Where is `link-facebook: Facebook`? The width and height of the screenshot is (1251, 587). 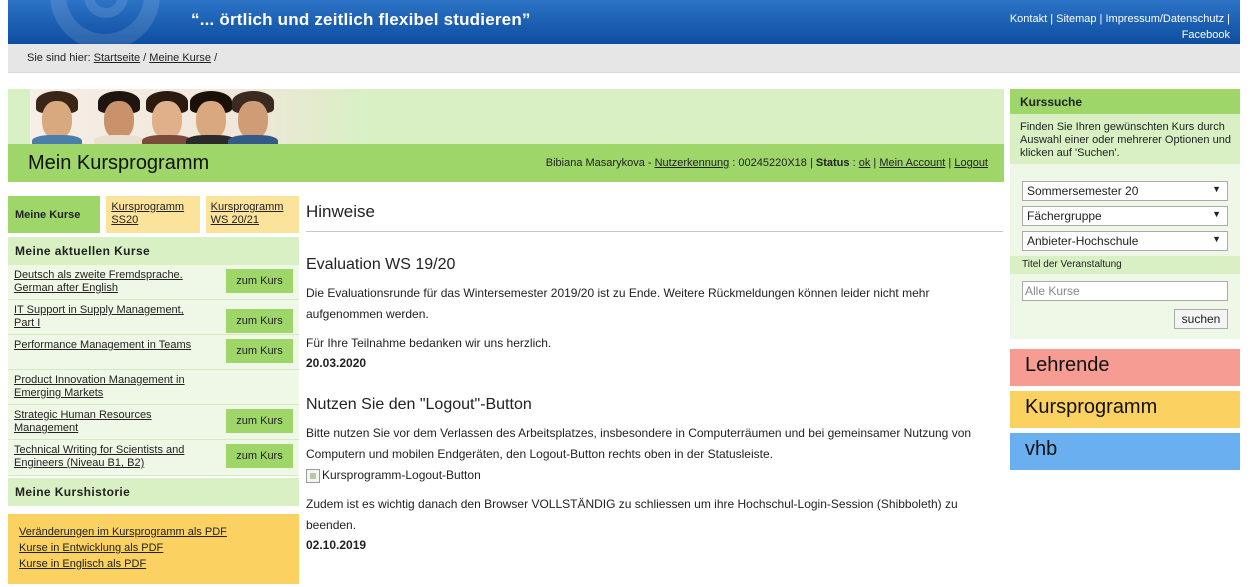
link-facebook: Facebook is located at coordinates (1206, 35).